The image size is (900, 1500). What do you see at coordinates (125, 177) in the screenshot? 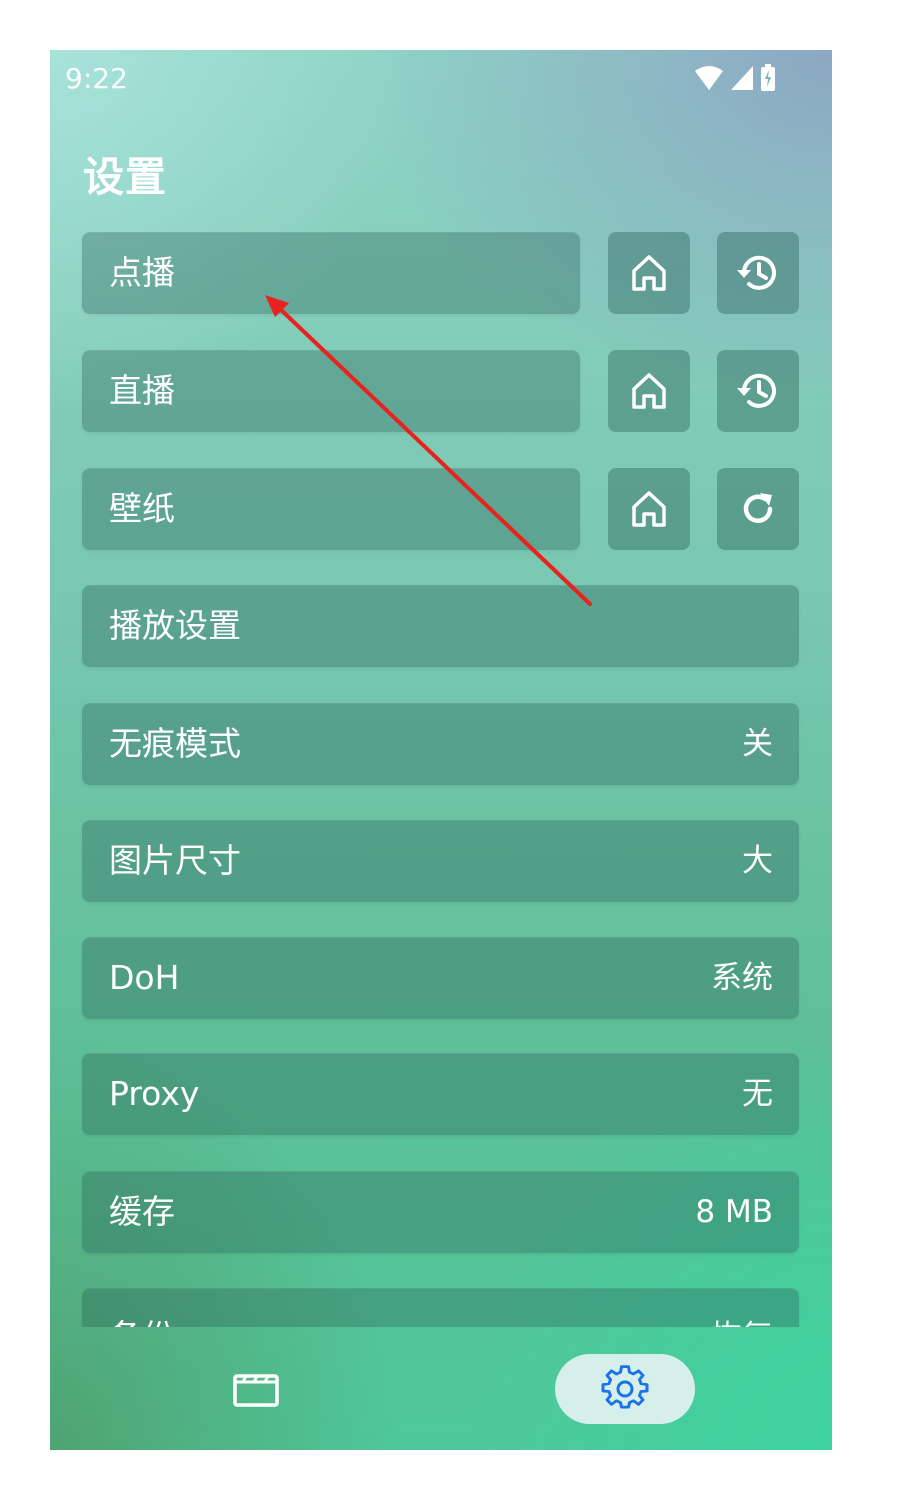
I see `page-title: 设置` at bounding box center [125, 177].